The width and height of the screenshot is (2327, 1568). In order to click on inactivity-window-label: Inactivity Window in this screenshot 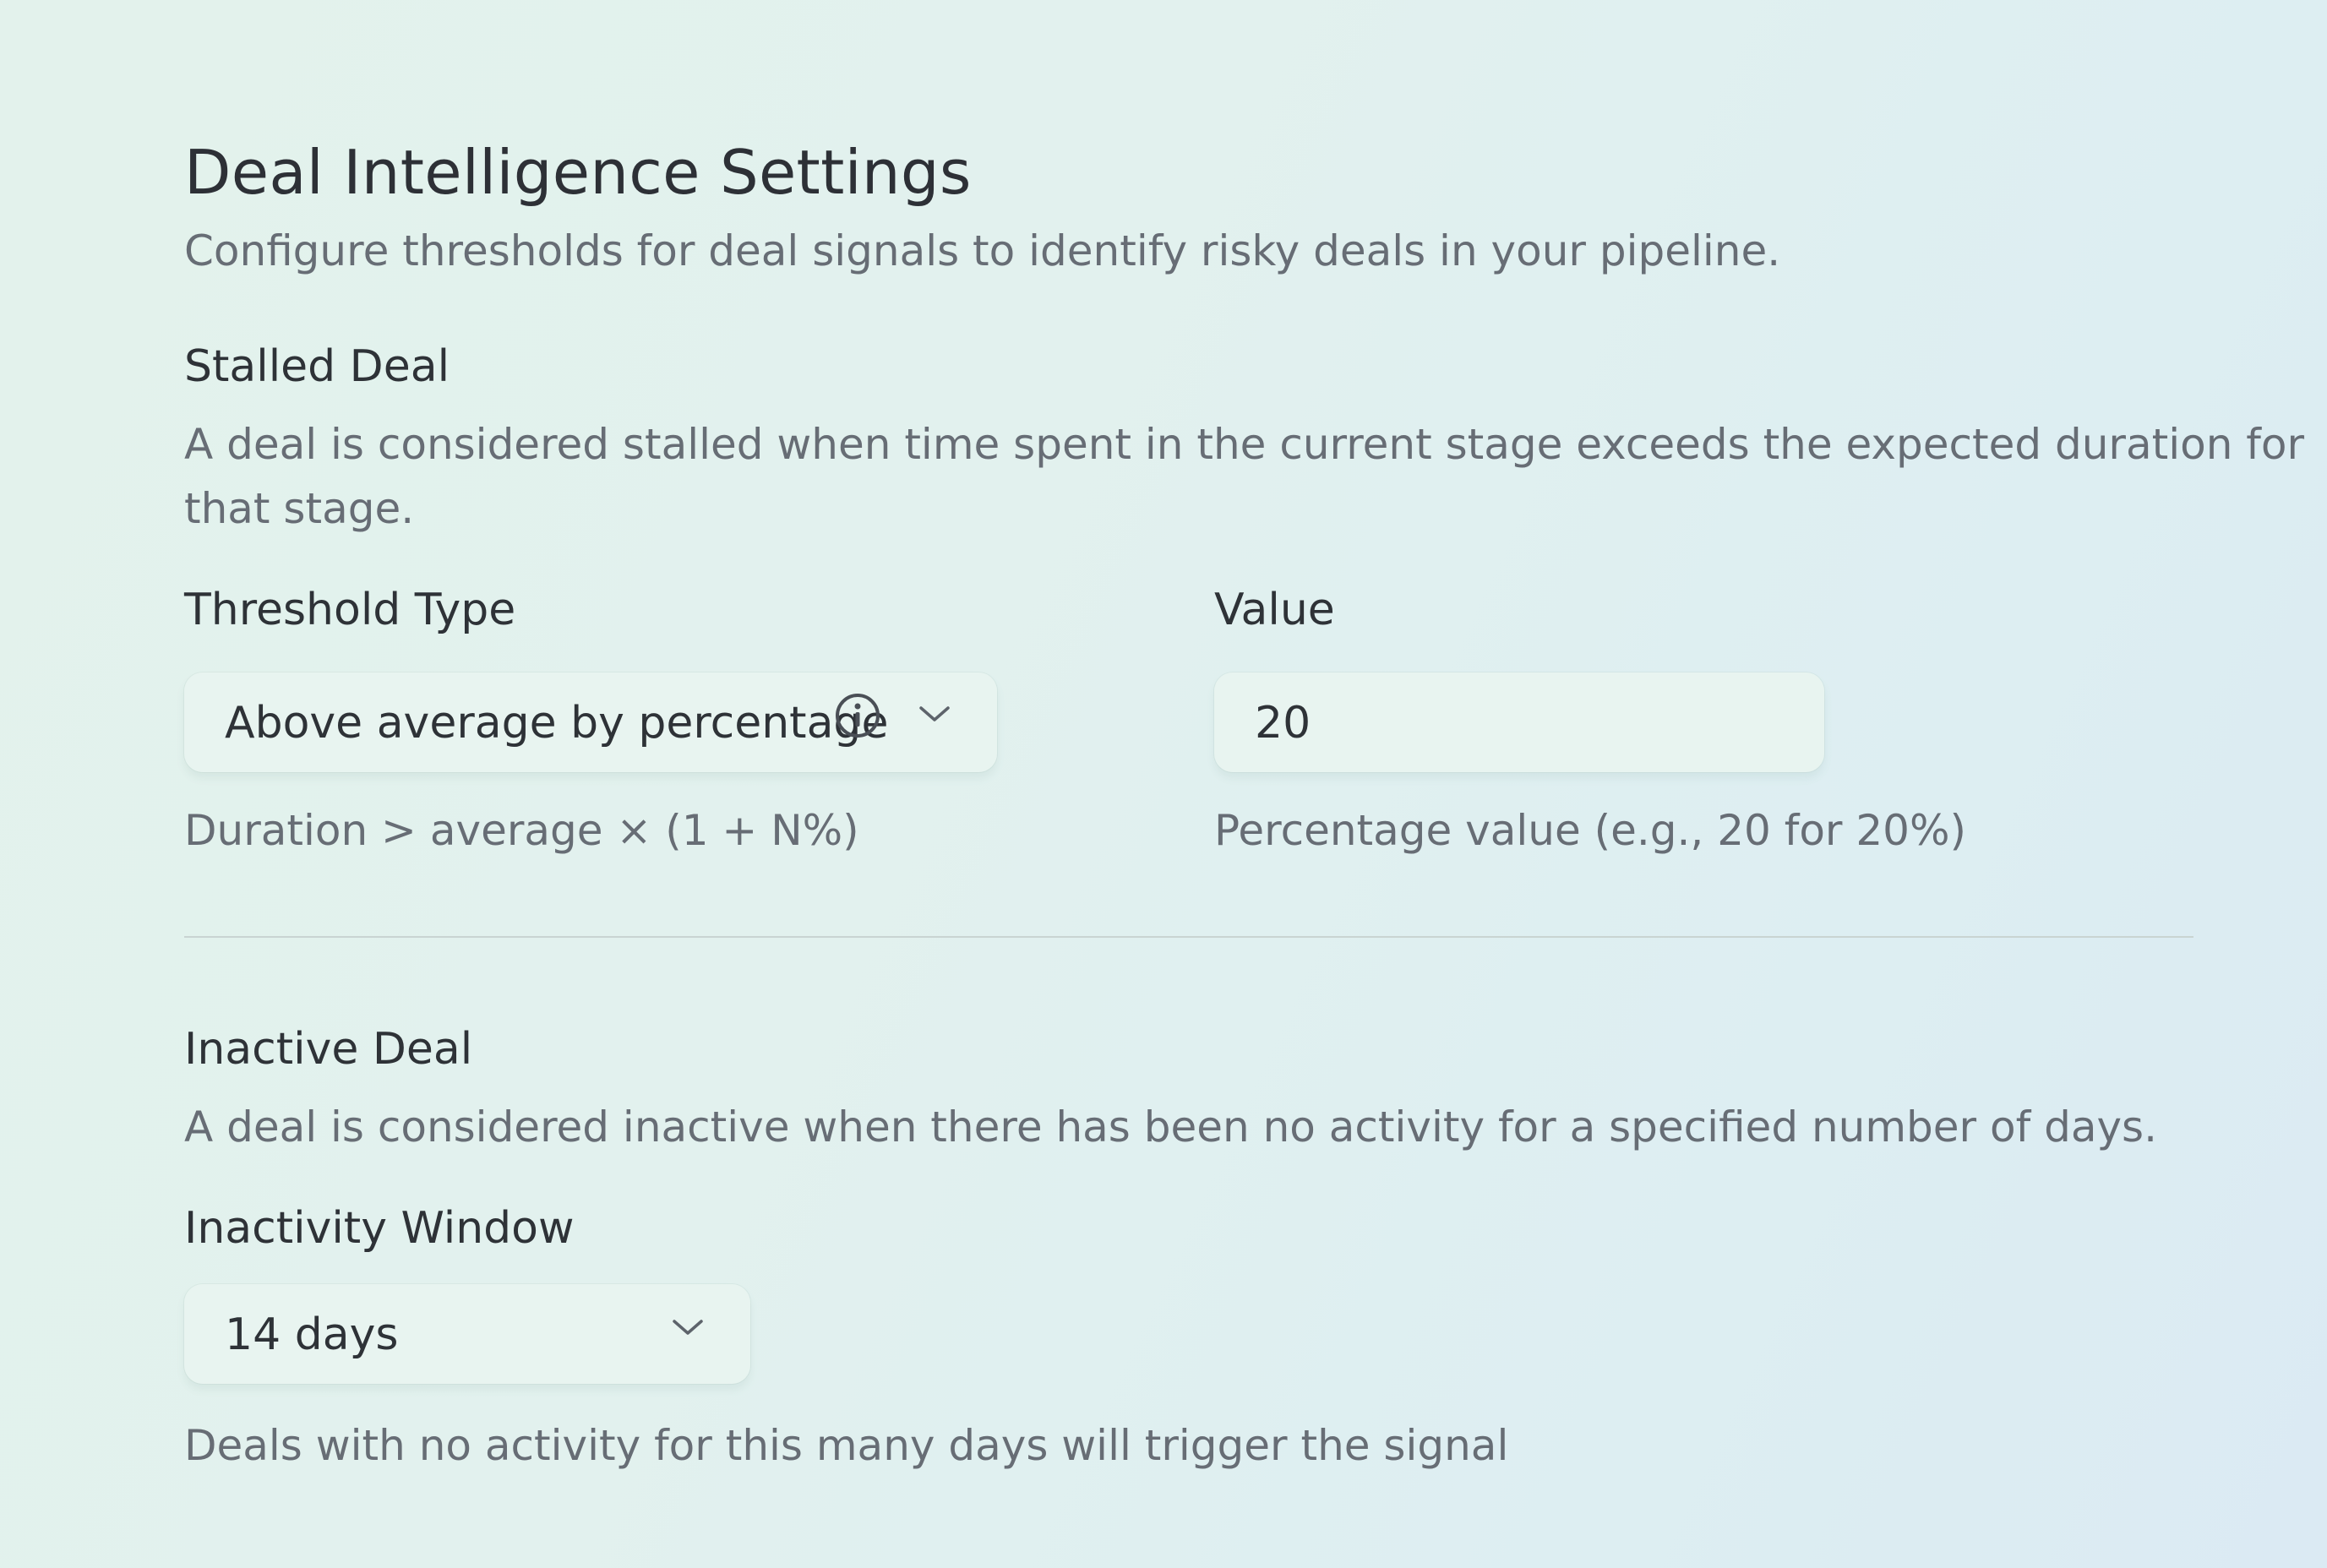, I will do `click(379, 1228)`.